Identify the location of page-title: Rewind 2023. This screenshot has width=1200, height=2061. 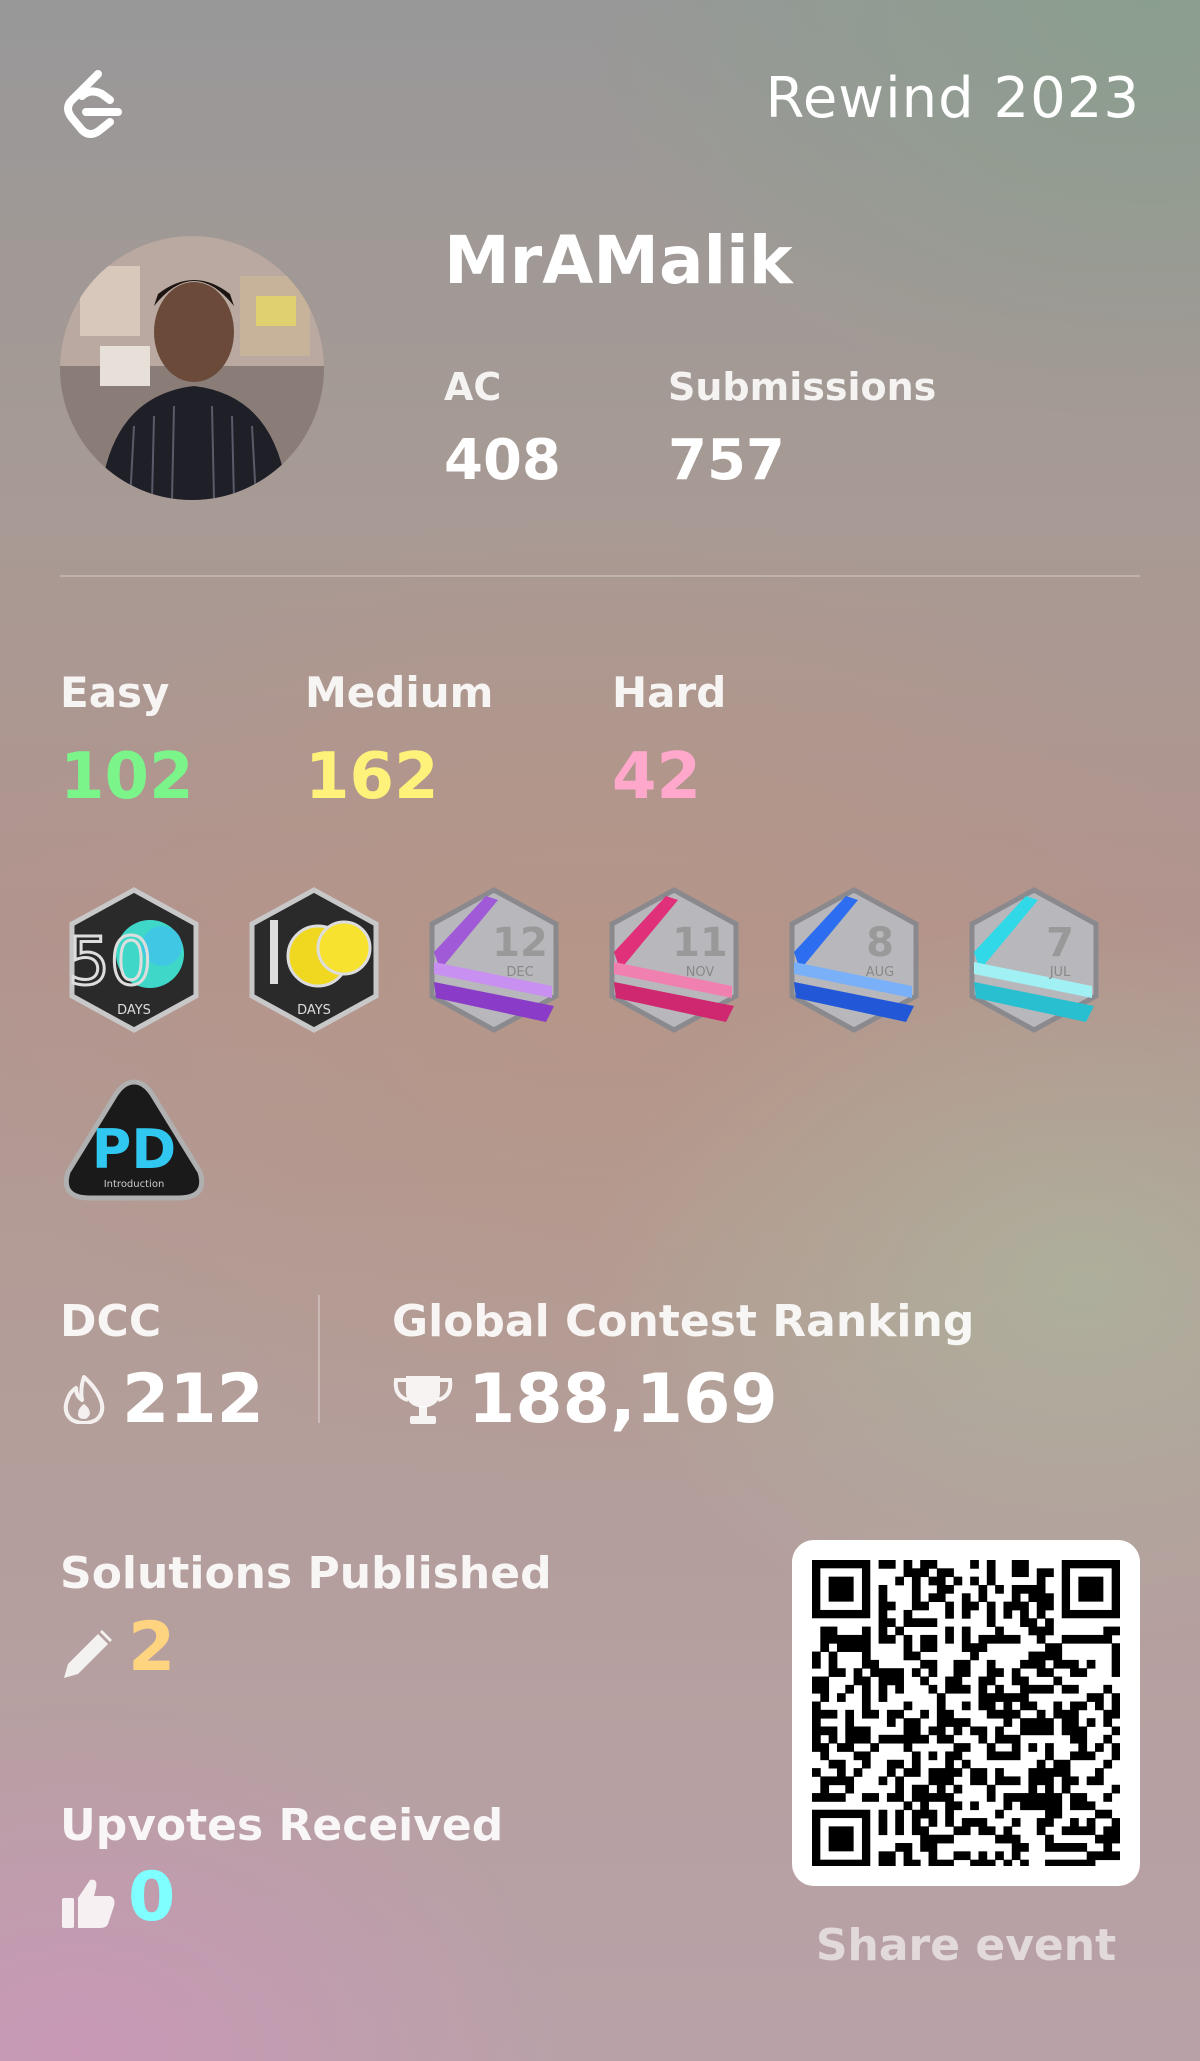
(952, 98).